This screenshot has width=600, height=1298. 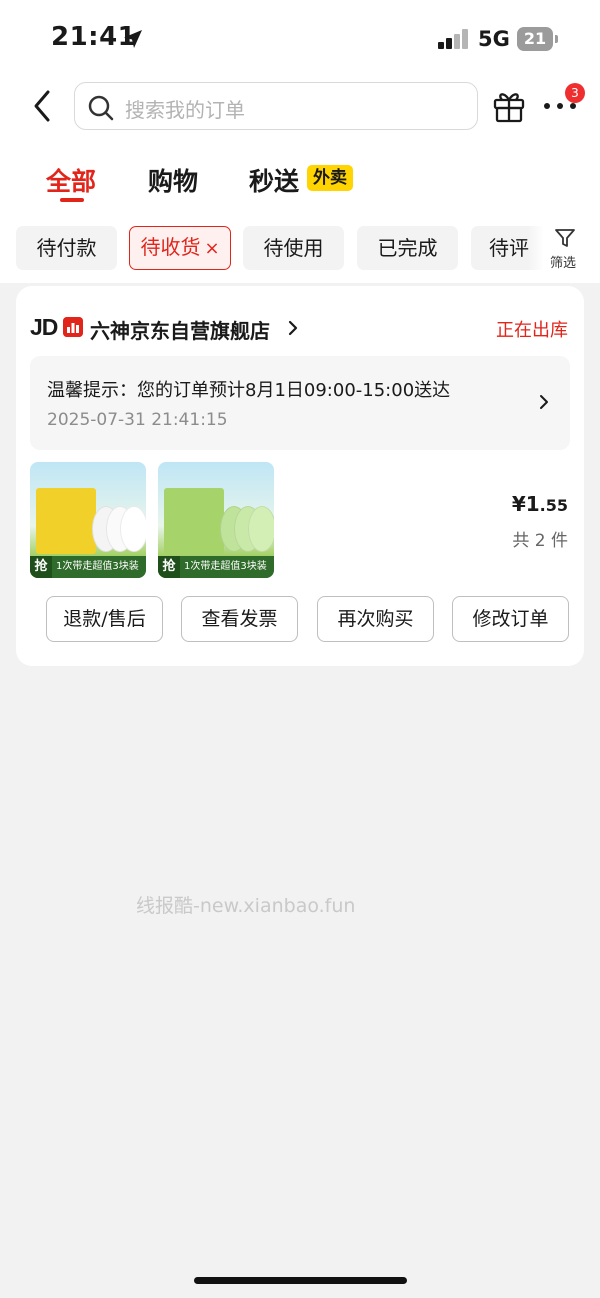 What do you see at coordinates (73, 327) in the screenshot?
I see `store-icon` at bounding box center [73, 327].